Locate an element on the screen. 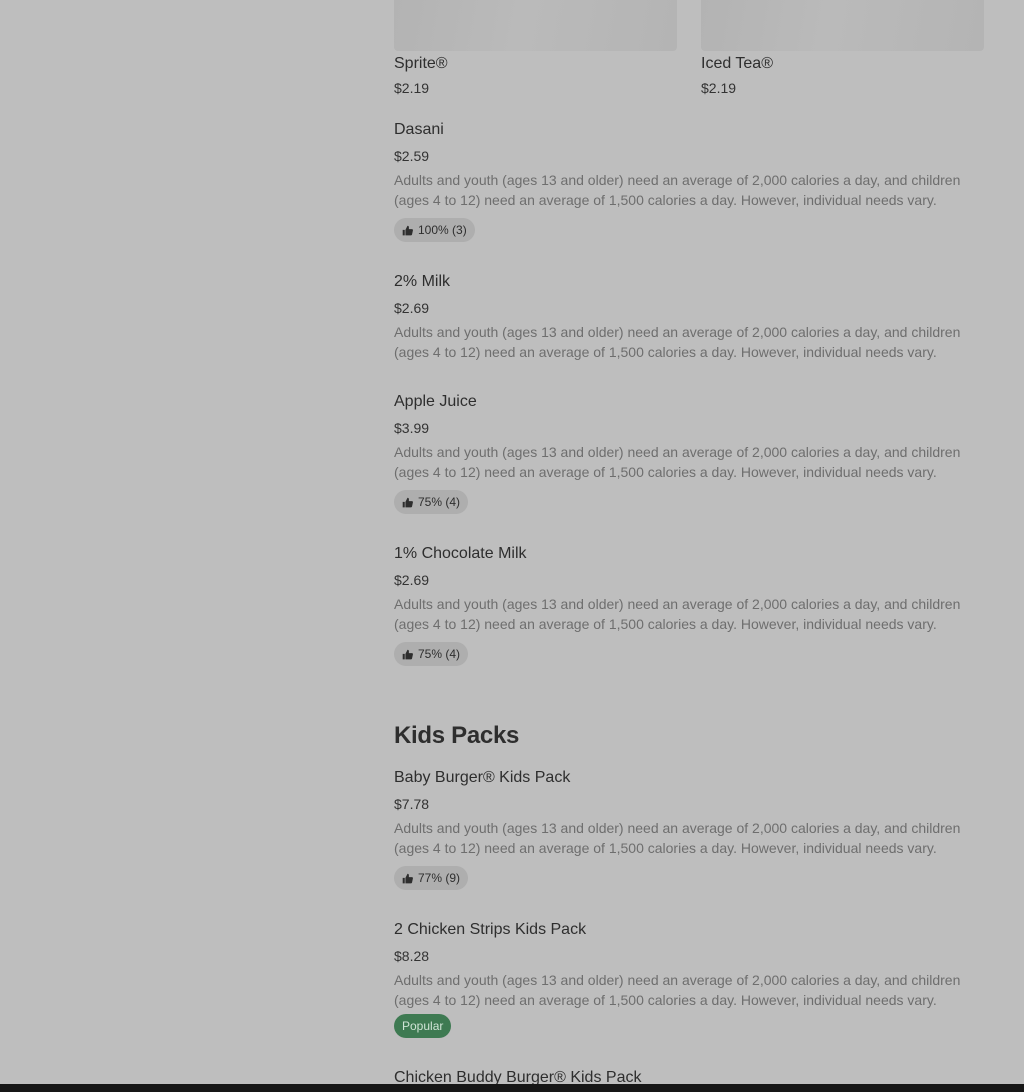 This screenshot has height=1092, width=1024. item-name: Iced Tea® is located at coordinates (737, 63).